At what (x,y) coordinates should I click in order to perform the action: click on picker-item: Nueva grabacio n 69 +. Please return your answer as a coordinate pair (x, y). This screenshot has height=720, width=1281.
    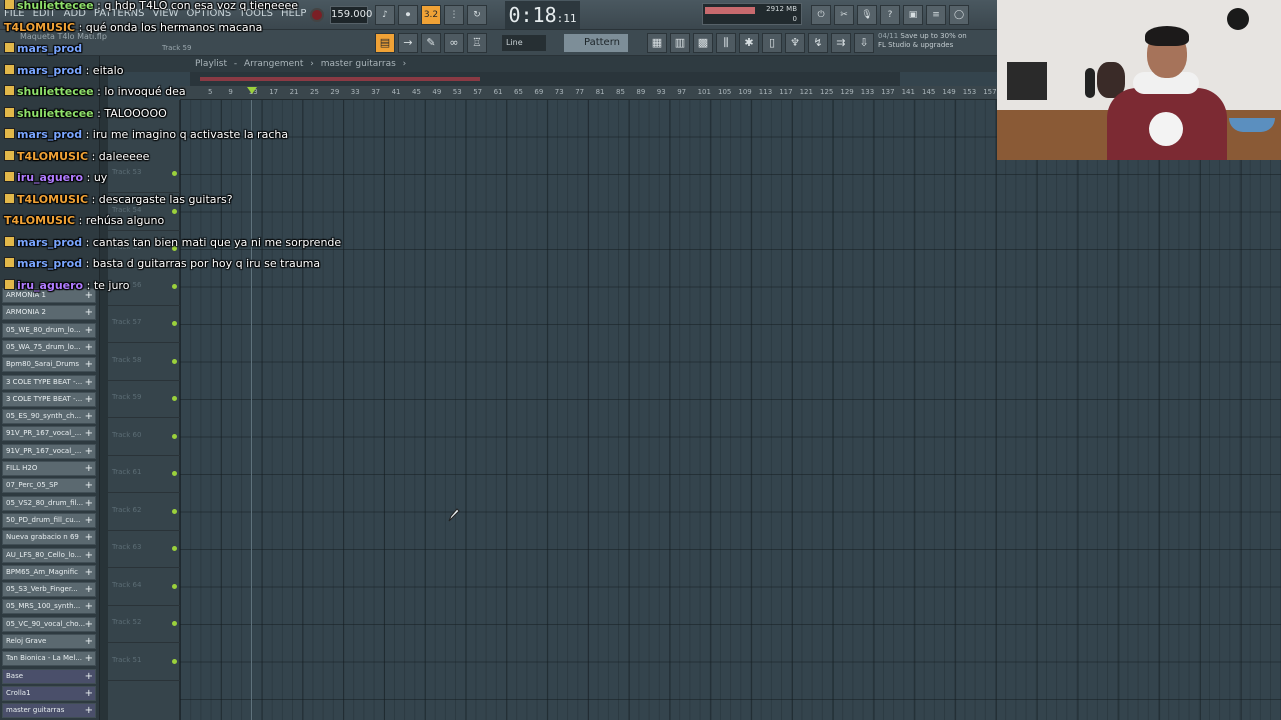
    Looking at the image, I should click on (49, 538).